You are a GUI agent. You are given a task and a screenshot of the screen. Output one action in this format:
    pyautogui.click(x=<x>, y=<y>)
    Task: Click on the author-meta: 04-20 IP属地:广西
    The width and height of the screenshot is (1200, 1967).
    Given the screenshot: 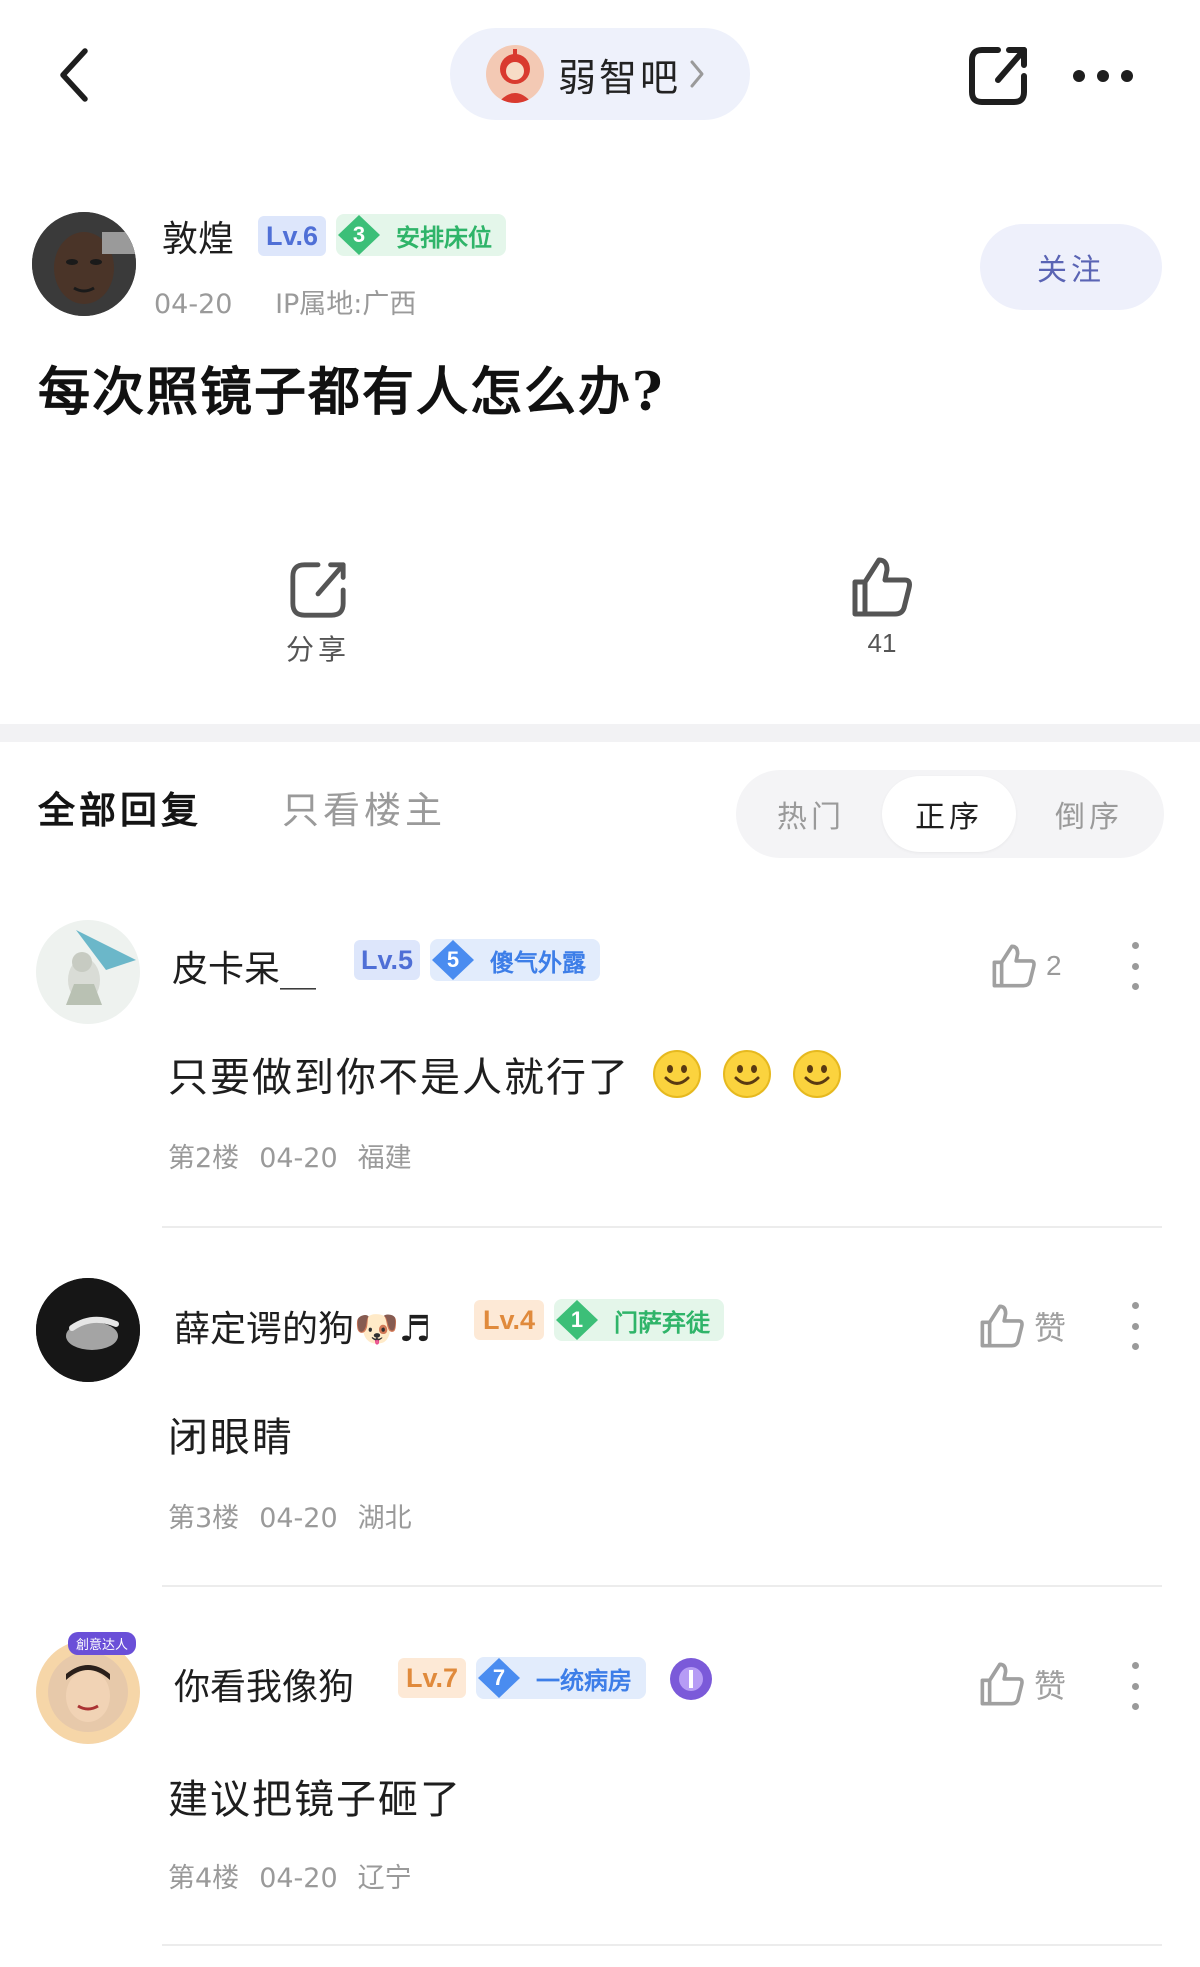 What is the action you would take?
    pyautogui.click(x=285, y=301)
    